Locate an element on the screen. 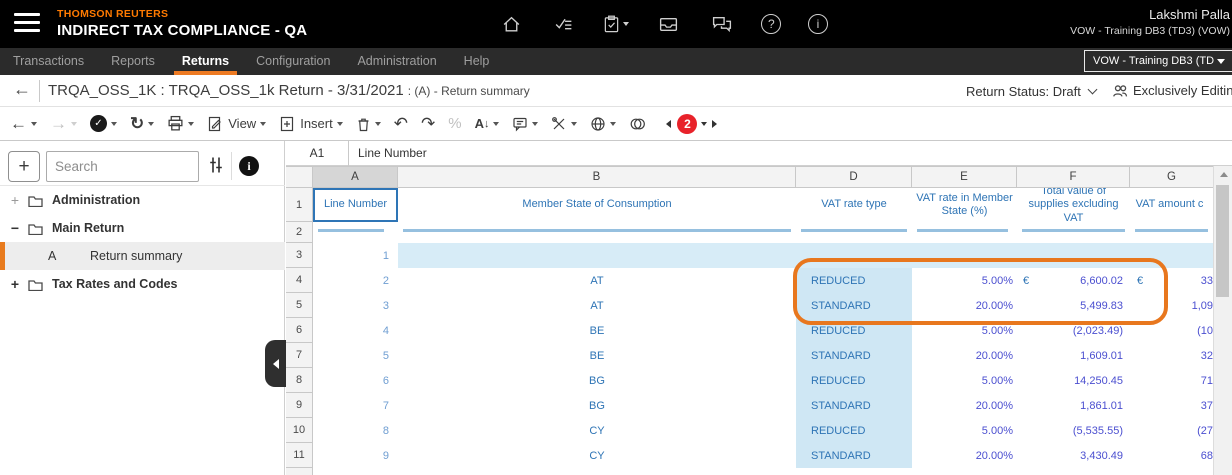  grid-cell: 1,609.01 is located at coordinates (1073, 355).